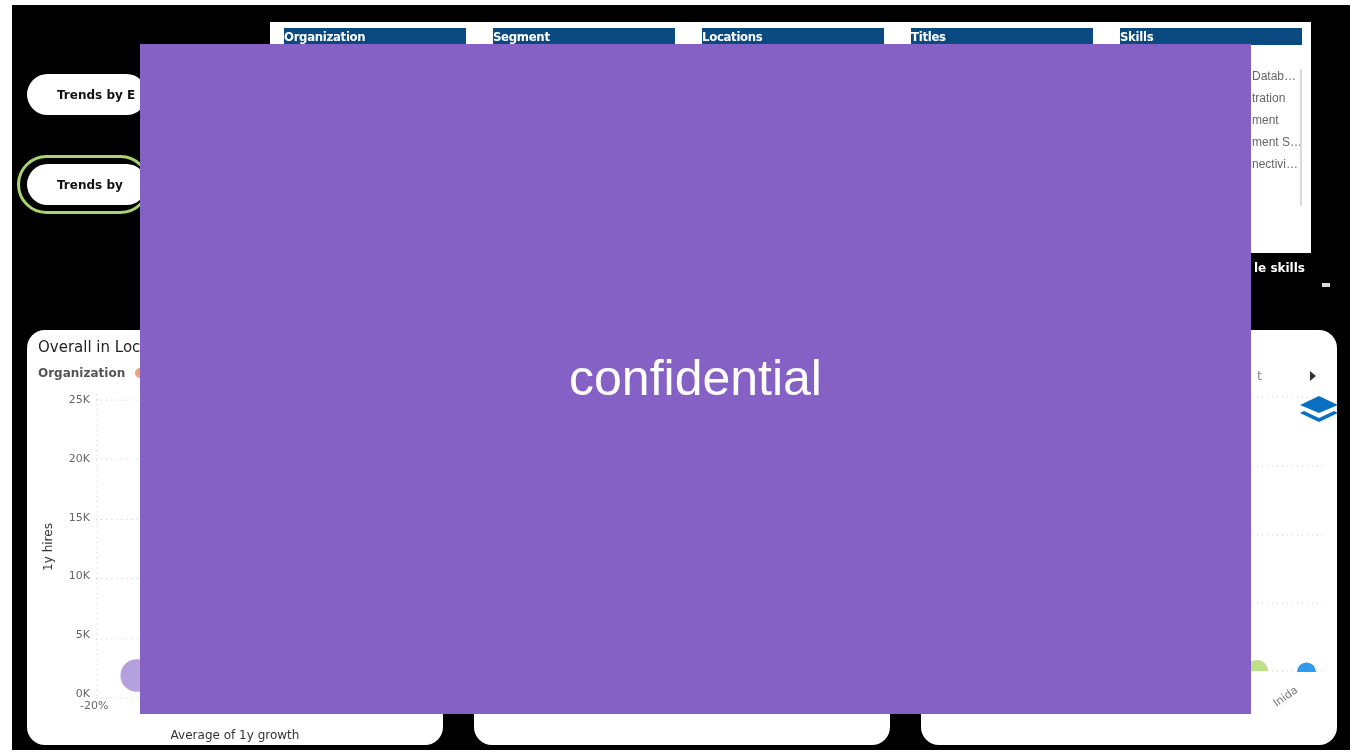 This screenshot has height=754, width=1362. Describe the element at coordinates (79, 576) in the screenshot. I see `y-tick-label: 10K` at that location.